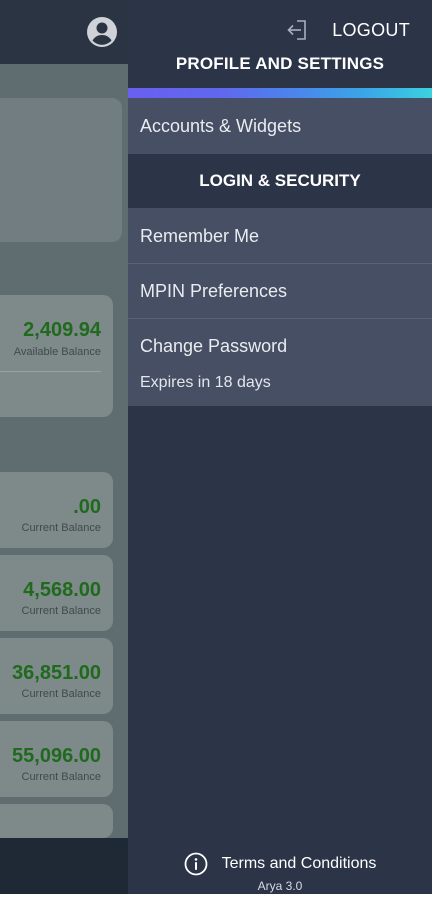 Image resolution: width=432 pixels, height=900 pixels. What do you see at coordinates (56, 510) in the screenshot?
I see `account-card: .00 Current Balance` at bounding box center [56, 510].